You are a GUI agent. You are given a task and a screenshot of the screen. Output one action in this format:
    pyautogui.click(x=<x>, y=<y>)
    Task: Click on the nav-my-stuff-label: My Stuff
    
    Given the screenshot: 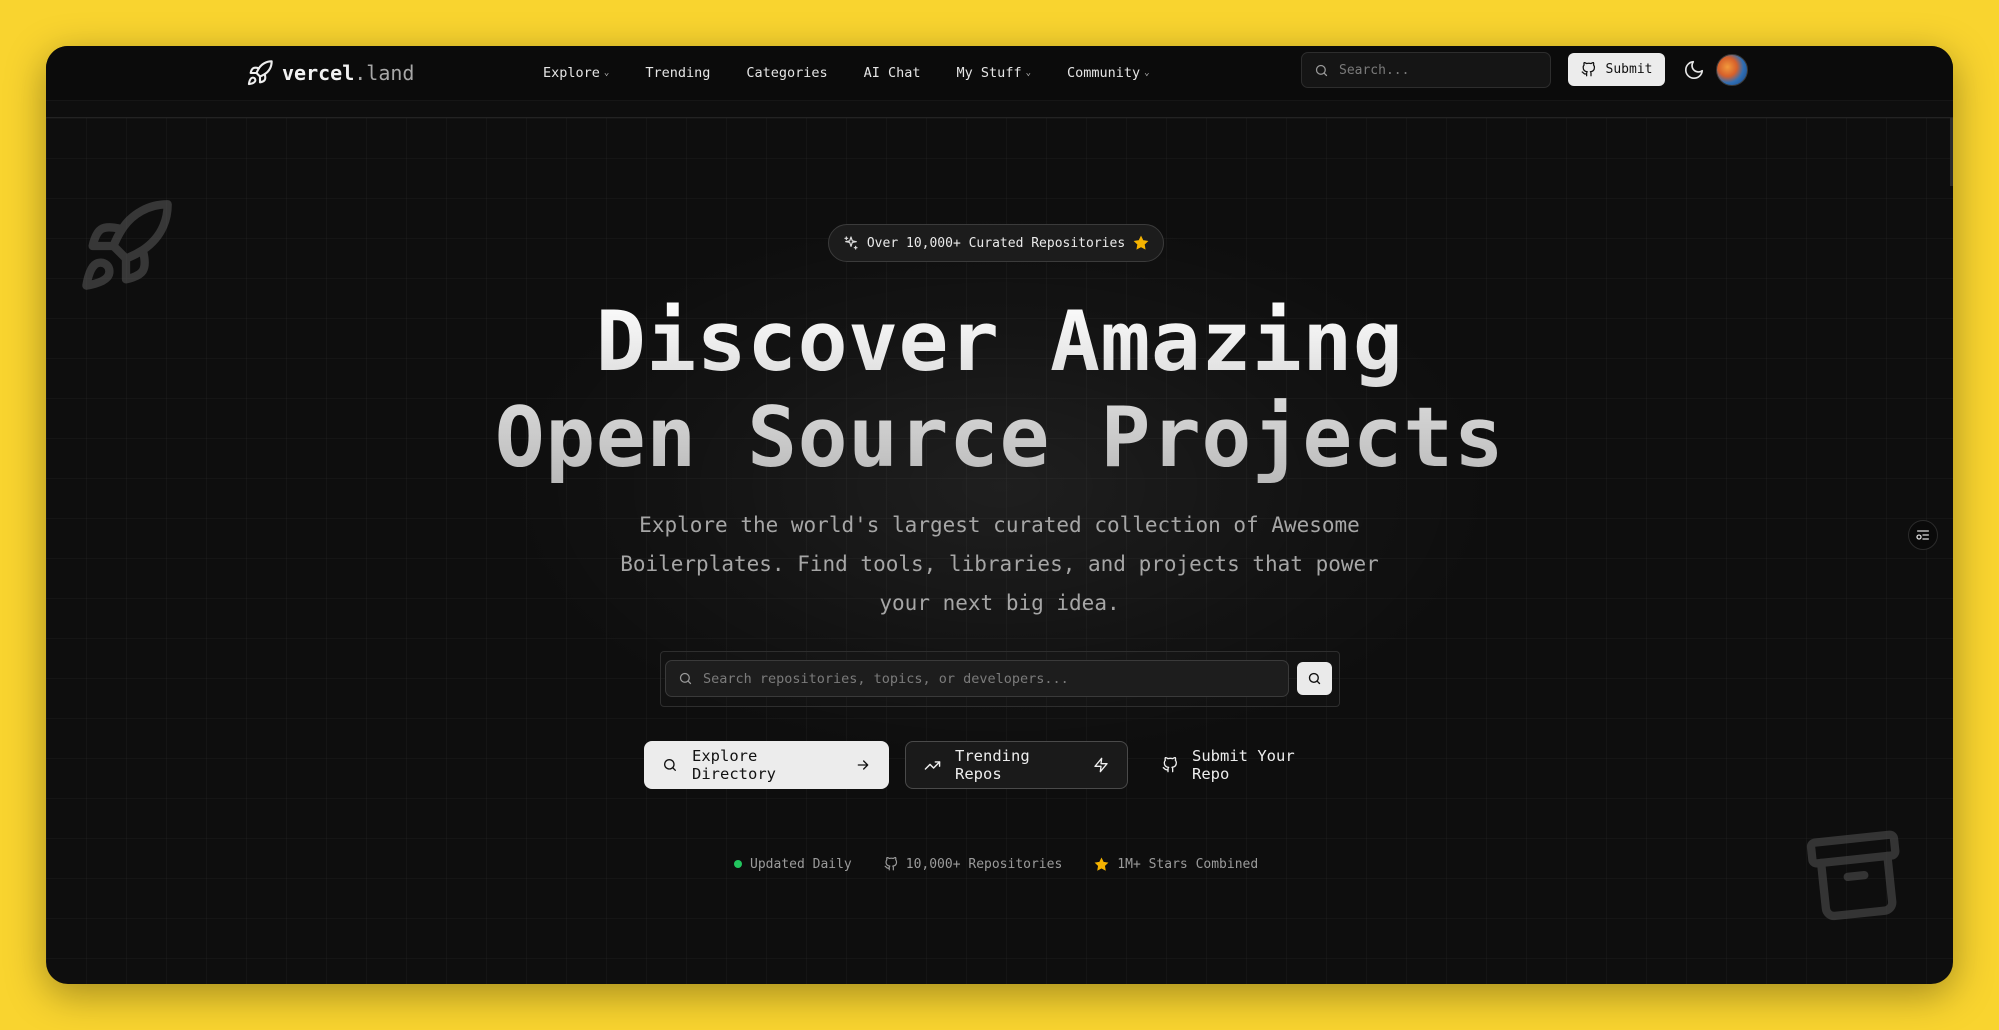 What is the action you would take?
    pyautogui.click(x=989, y=73)
    